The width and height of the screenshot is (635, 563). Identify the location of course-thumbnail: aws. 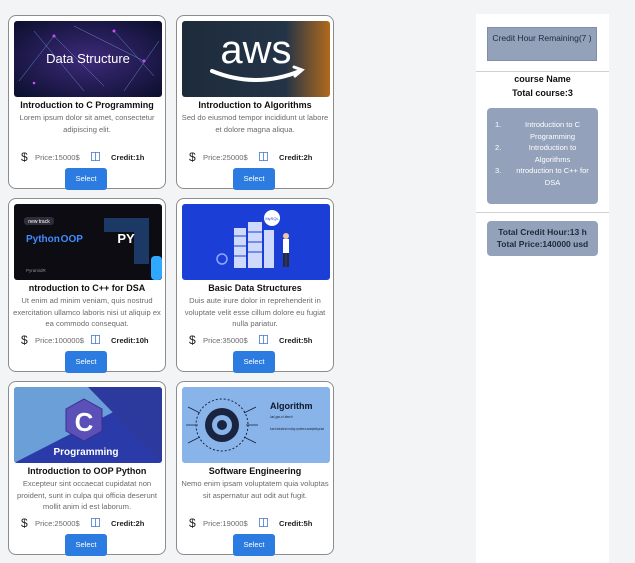
(256, 59).